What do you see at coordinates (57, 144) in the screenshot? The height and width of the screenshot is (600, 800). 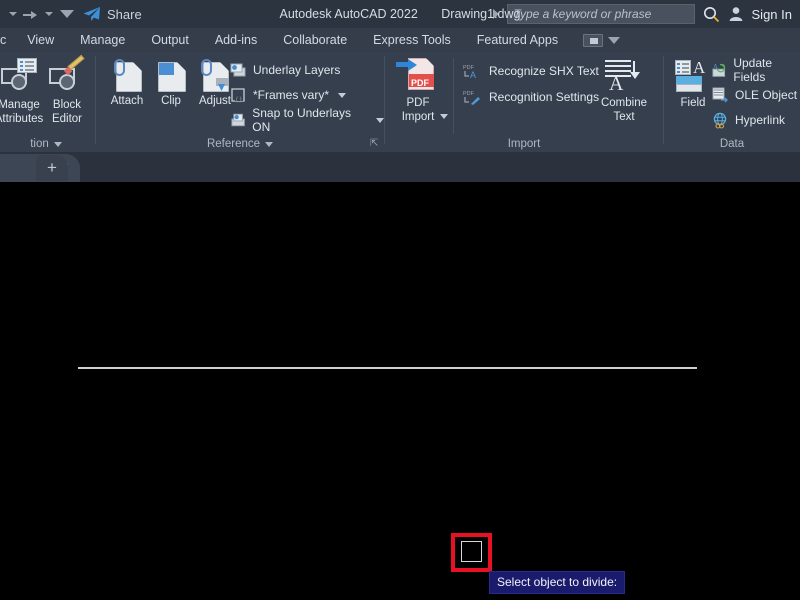 I see `panel-expand-icon` at bounding box center [57, 144].